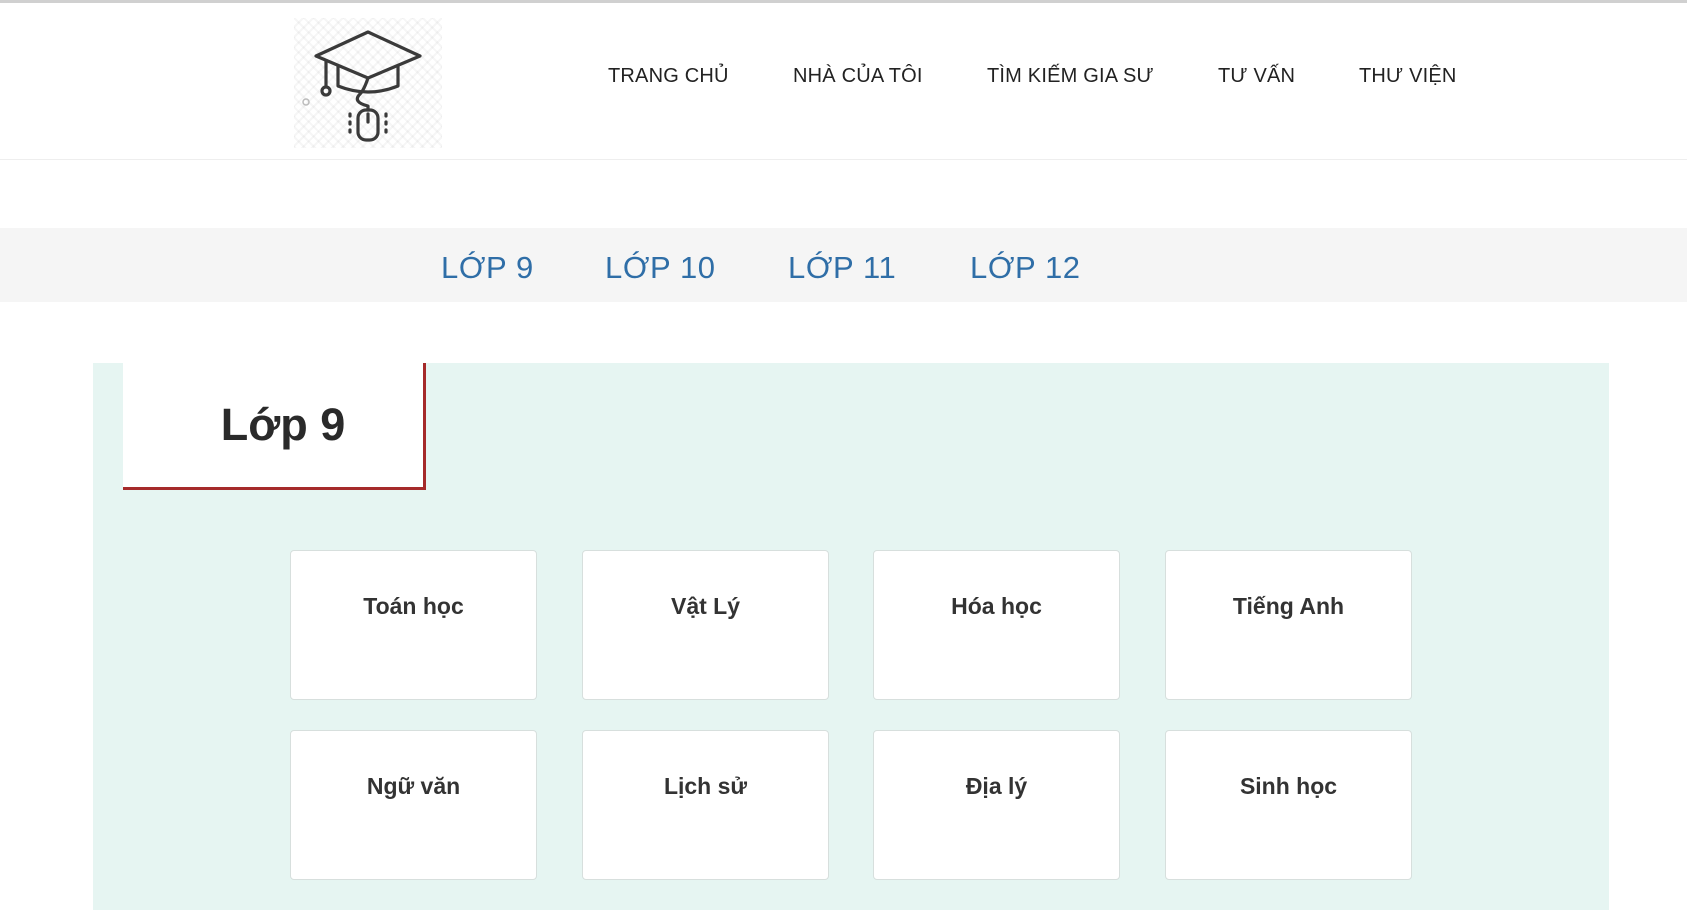 The height and width of the screenshot is (910, 1687). I want to click on subject-label: Toán học, so click(413, 606).